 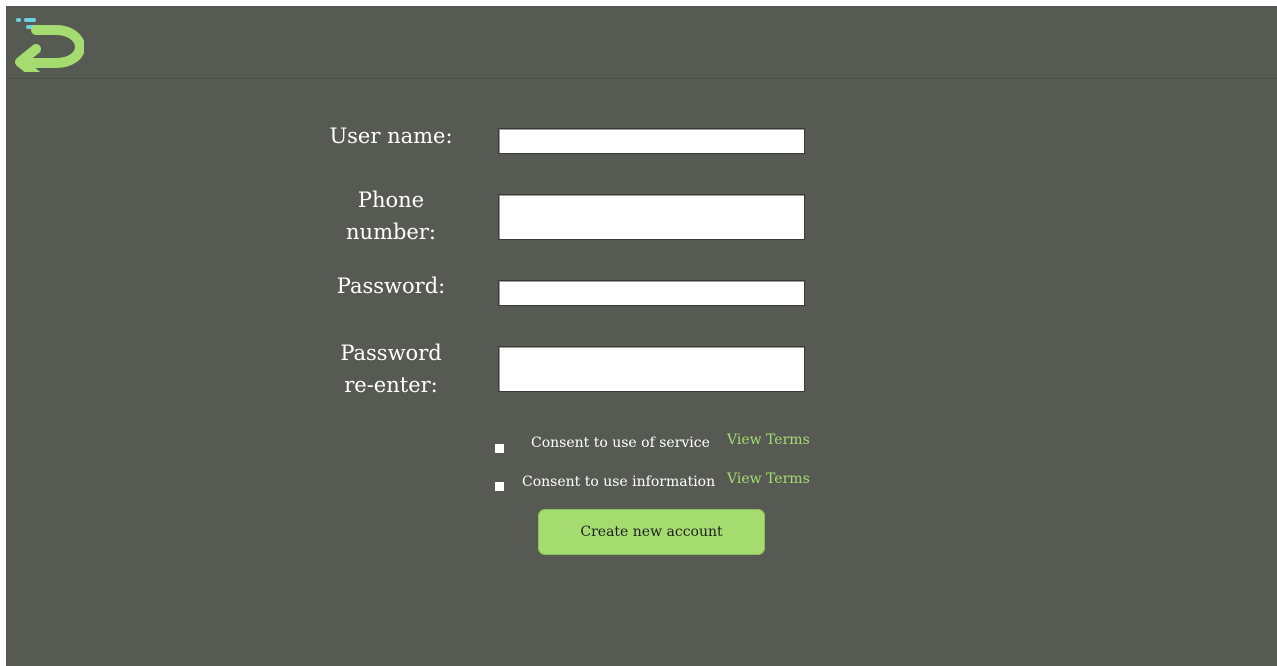 I want to click on consent-service-label: Consent to use of service, so click(x=620, y=443).